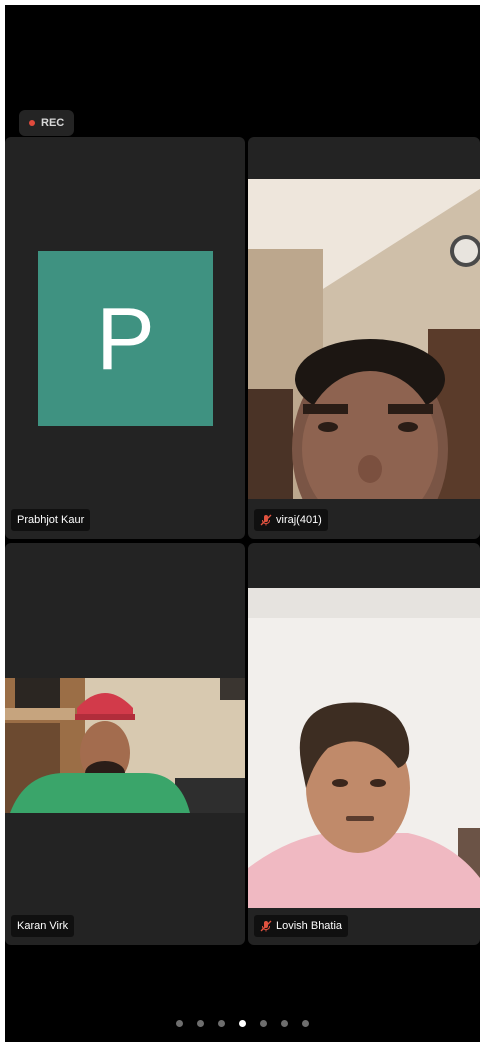 This screenshot has height=1045, width=482. Describe the element at coordinates (299, 520) in the screenshot. I see `participant-name: viraj(401)` at that location.